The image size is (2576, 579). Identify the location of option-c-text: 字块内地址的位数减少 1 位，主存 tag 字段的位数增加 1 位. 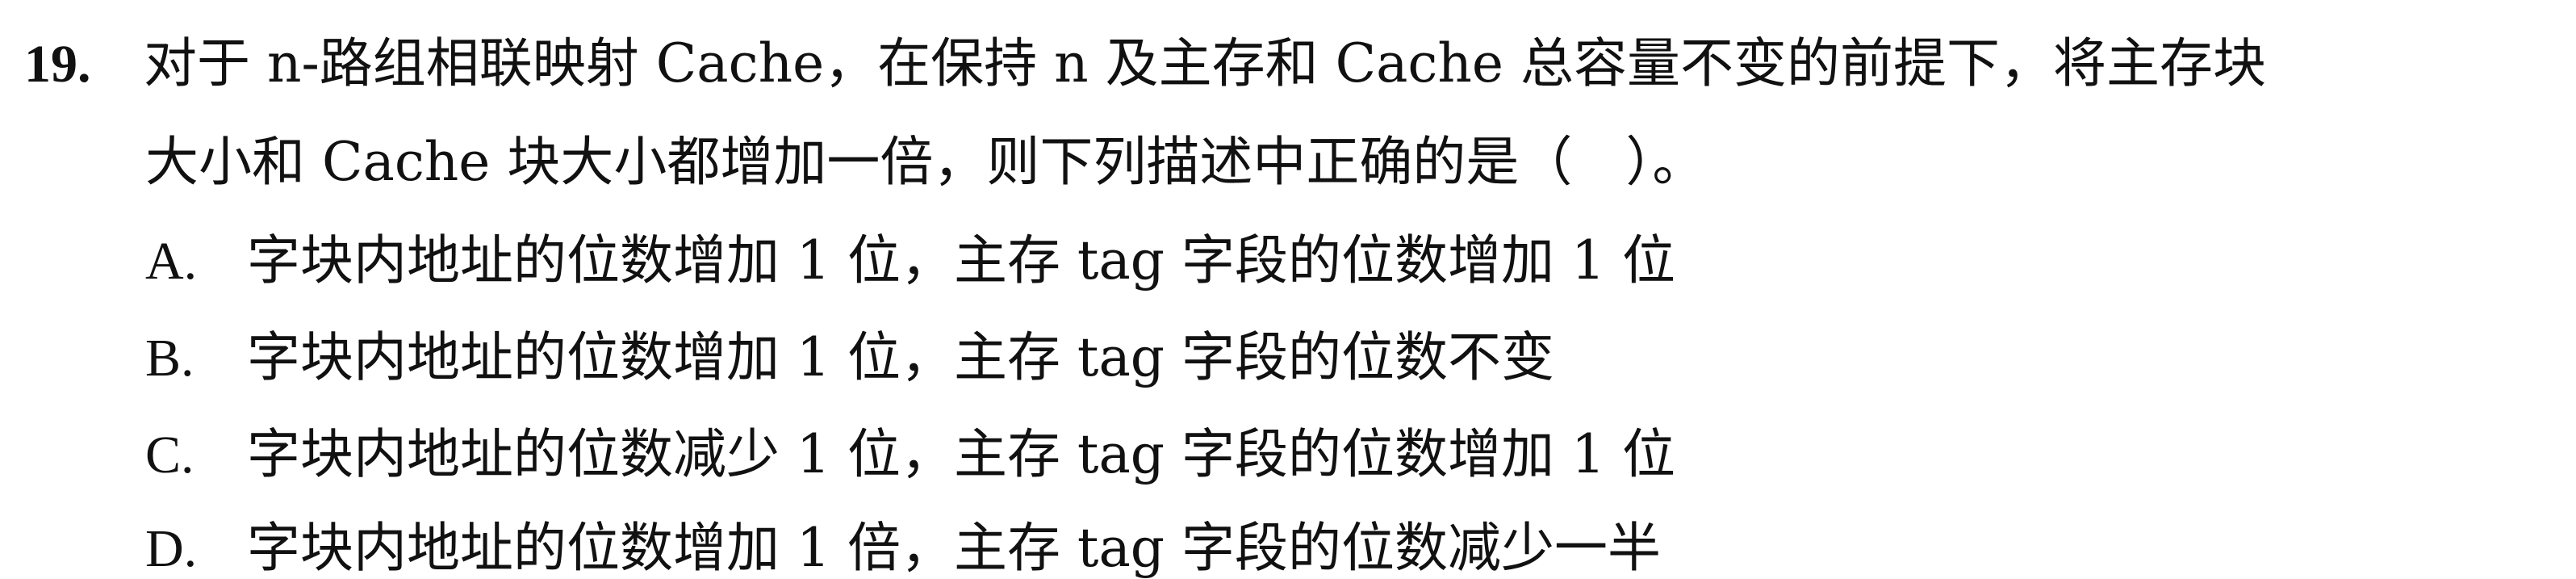
(961, 454).